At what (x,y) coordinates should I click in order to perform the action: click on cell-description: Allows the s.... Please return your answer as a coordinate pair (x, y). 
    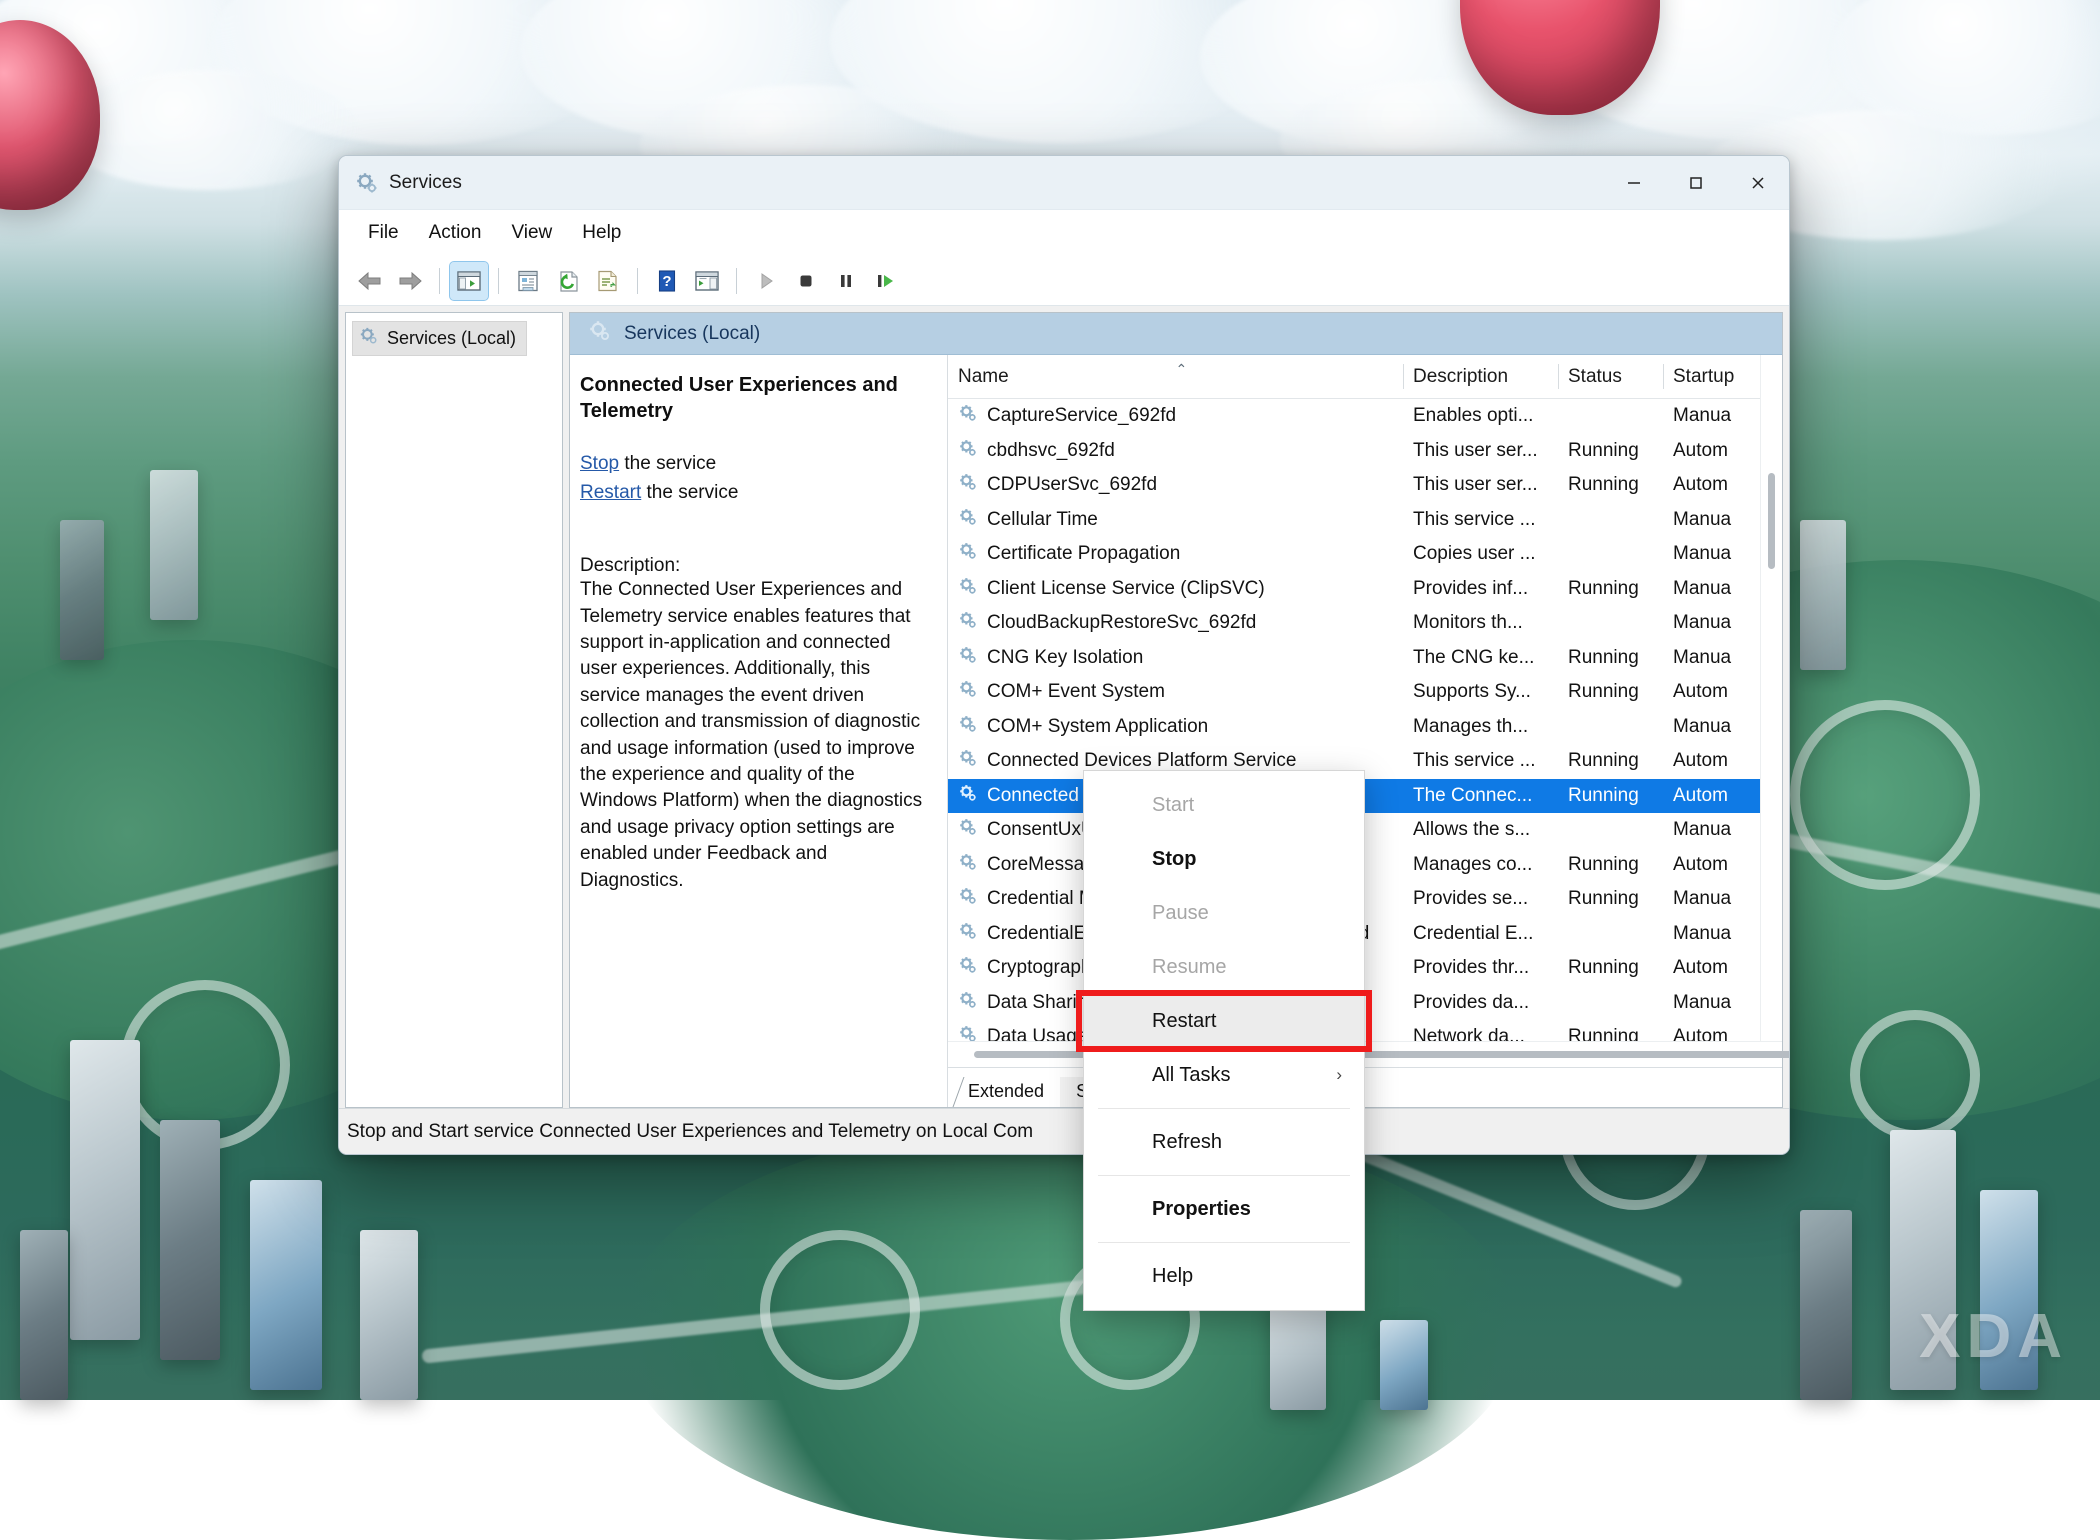
    Looking at the image, I should click on (1472, 830).